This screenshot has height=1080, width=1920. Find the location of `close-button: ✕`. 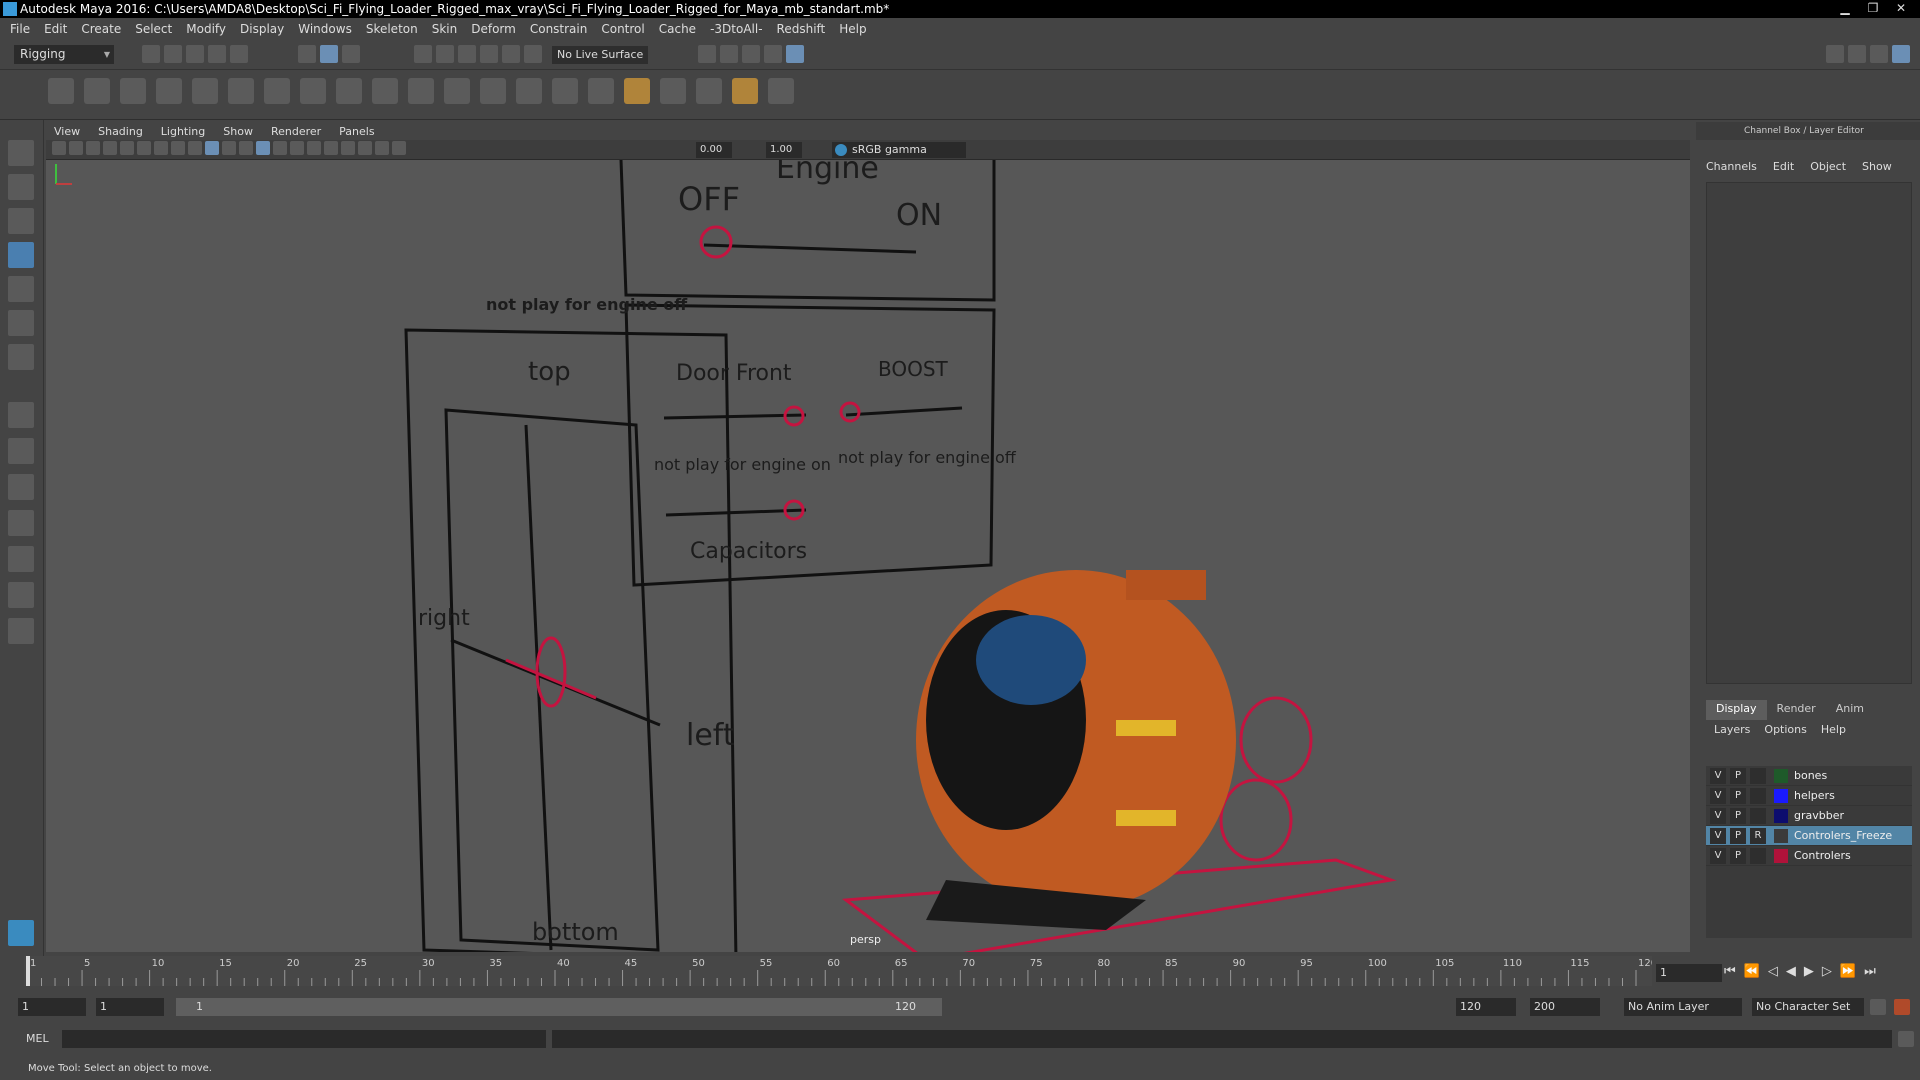

close-button: ✕ is located at coordinates (1901, 8).